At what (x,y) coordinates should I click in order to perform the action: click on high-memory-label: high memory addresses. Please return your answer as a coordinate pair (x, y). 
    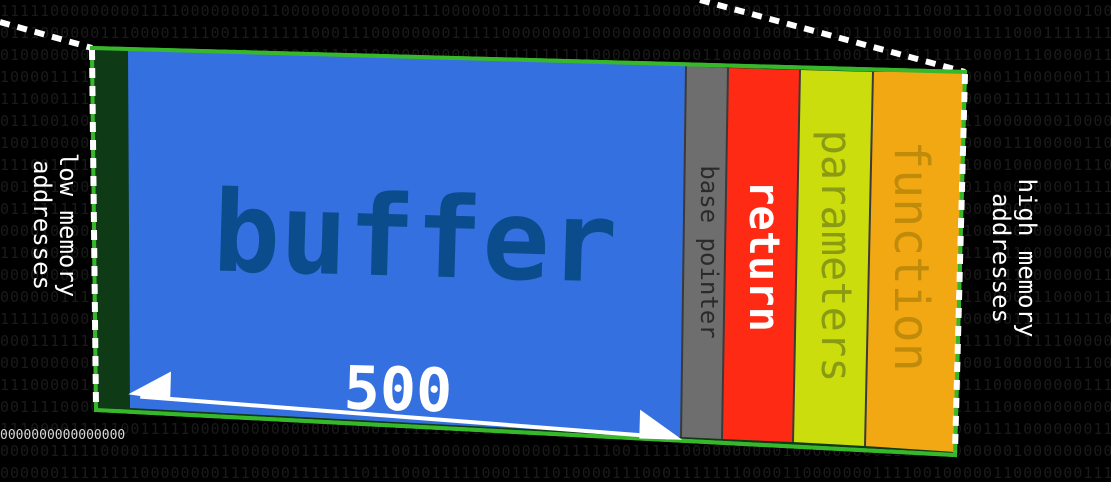
    Looking at the image, I should click on (1014, 258).